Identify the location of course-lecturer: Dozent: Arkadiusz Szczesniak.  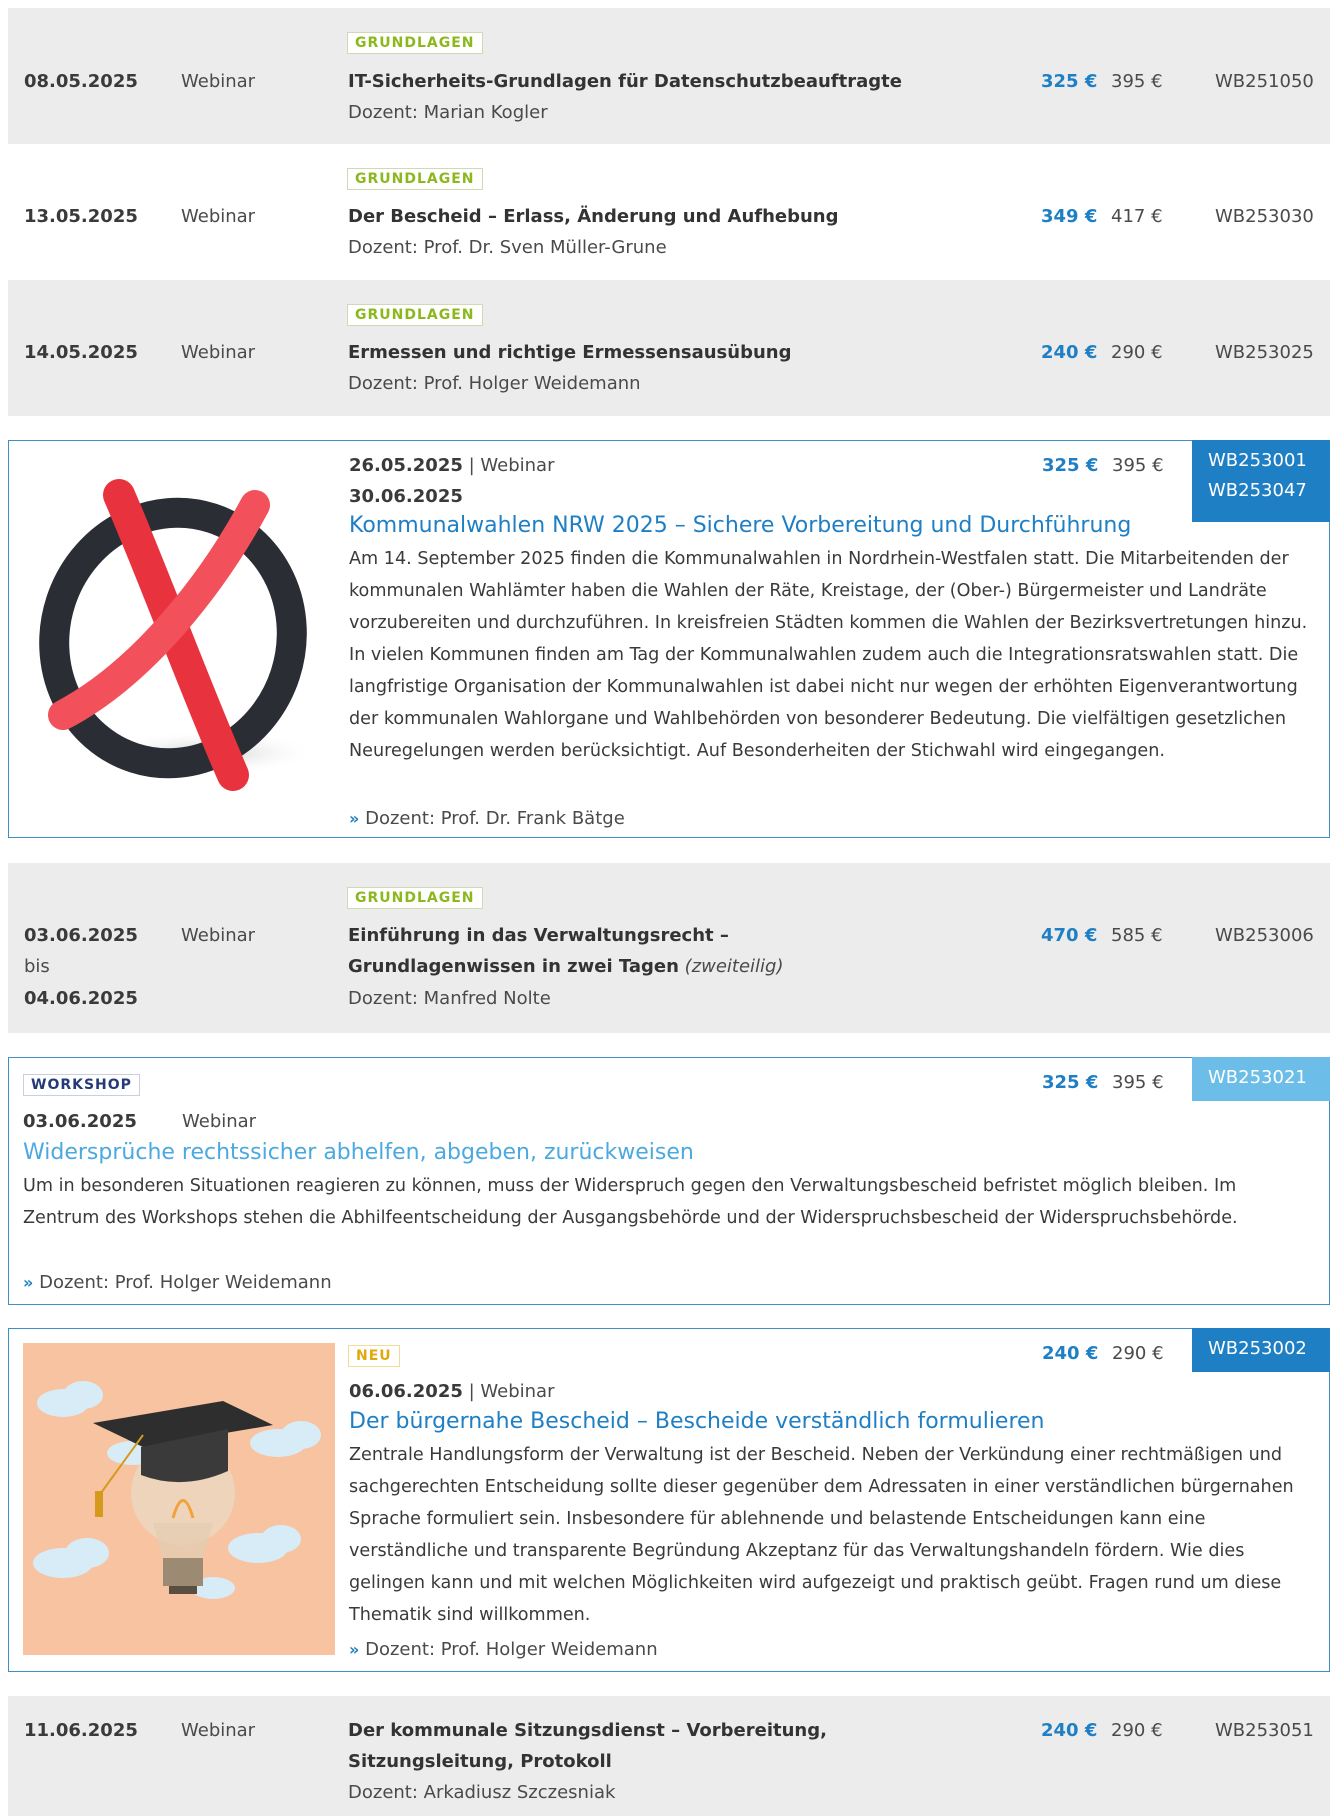
(482, 1792).